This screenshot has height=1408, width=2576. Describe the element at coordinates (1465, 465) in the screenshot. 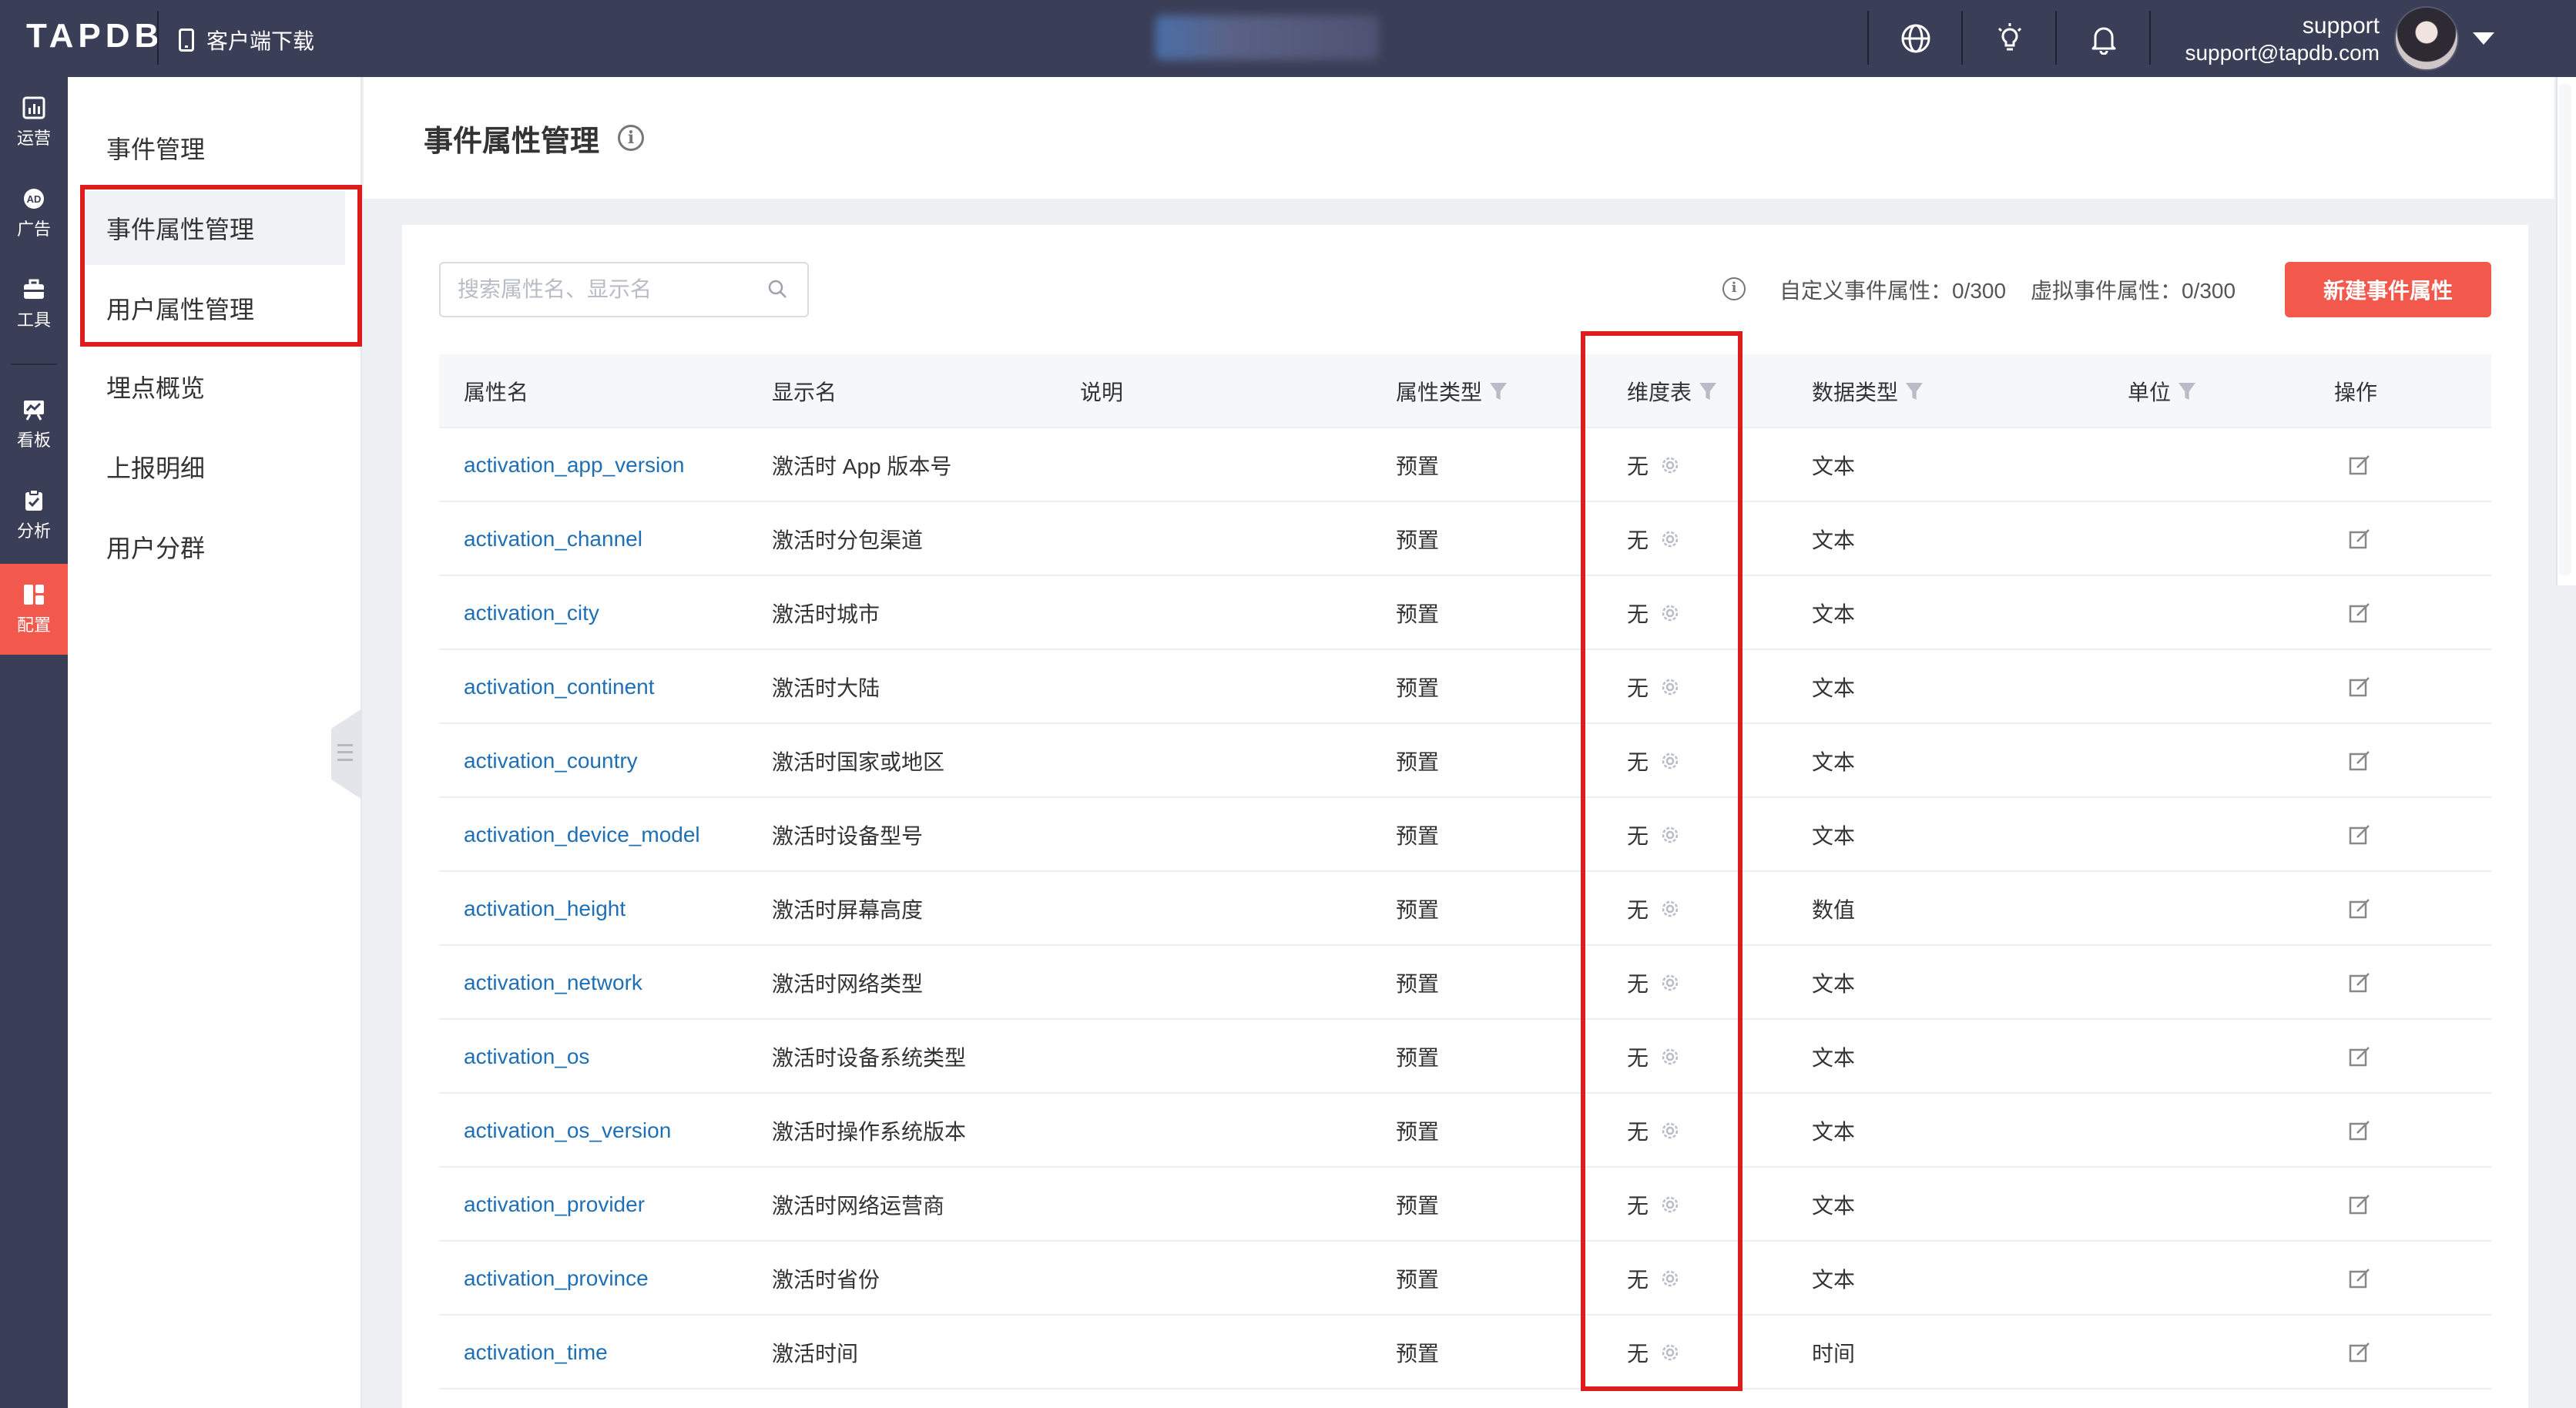

I see `table-row: activation_app_version 激活时 App 版本号 预置 无 文本` at that location.